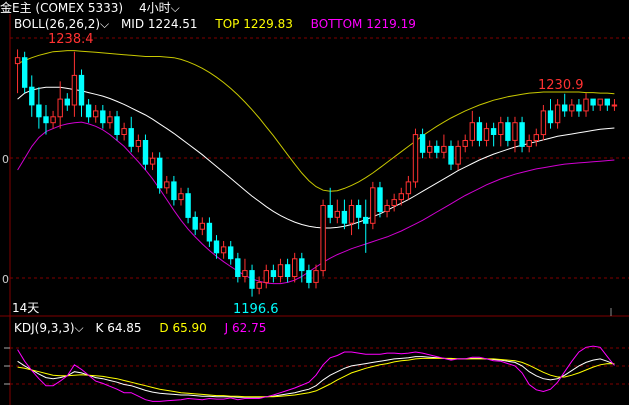 The width and height of the screenshot is (629, 405). Describe the element at coordinates (26, 308) in the screenshot. I see `period-note: 14天` at that location.